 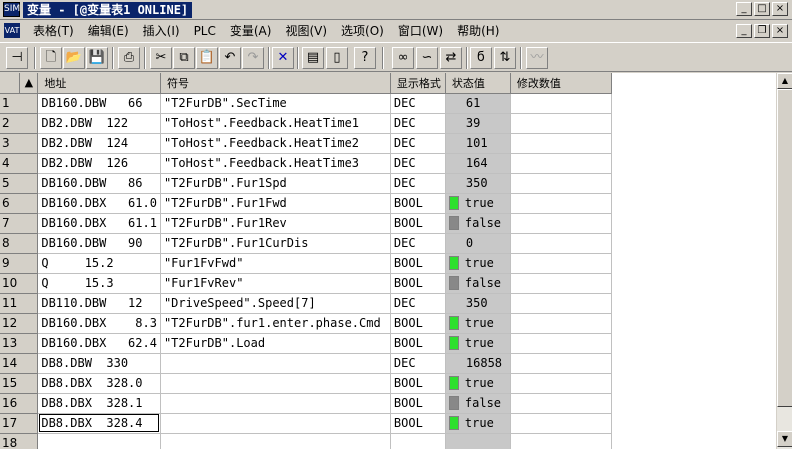 What do you see at coordinates (99, 163) in the screenshot?
I see `cell-address: DB2.DBW 126` at bounding box center [99, 163].